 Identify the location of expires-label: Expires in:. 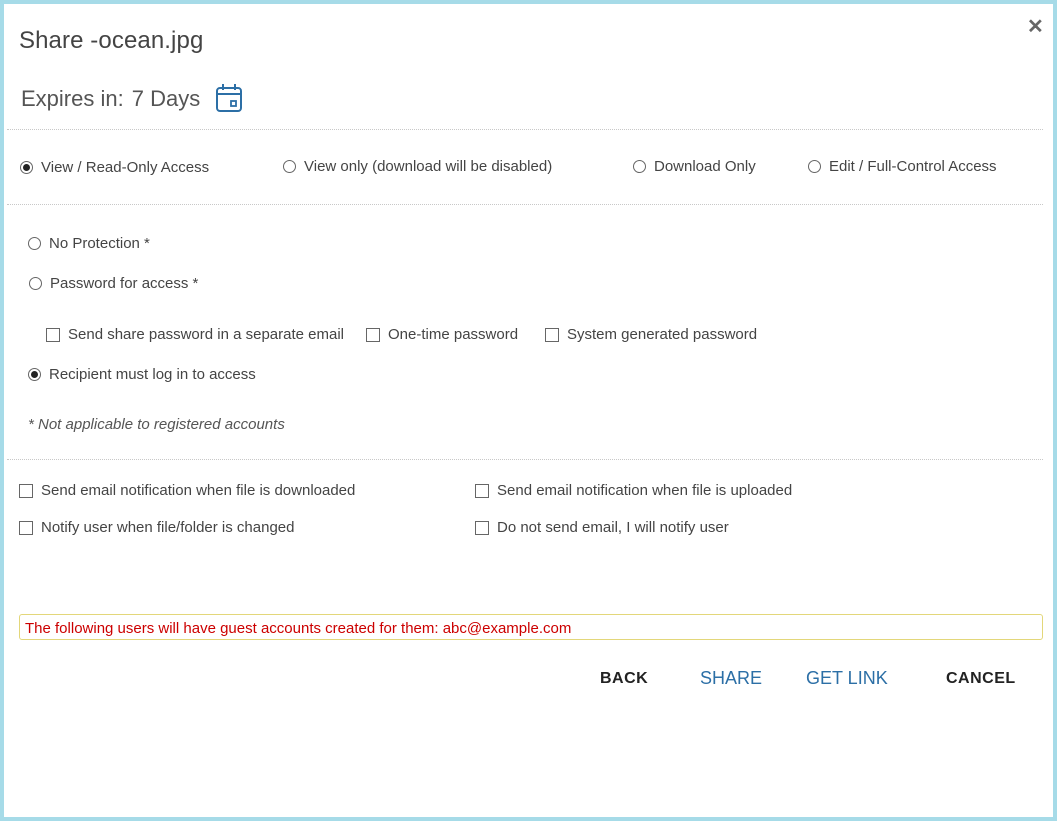
(72, 98).